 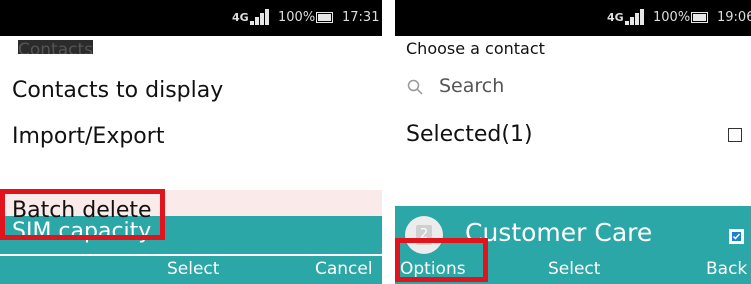 I want to click on selected-count-label: Selected(1), so click(x=469, y=134).